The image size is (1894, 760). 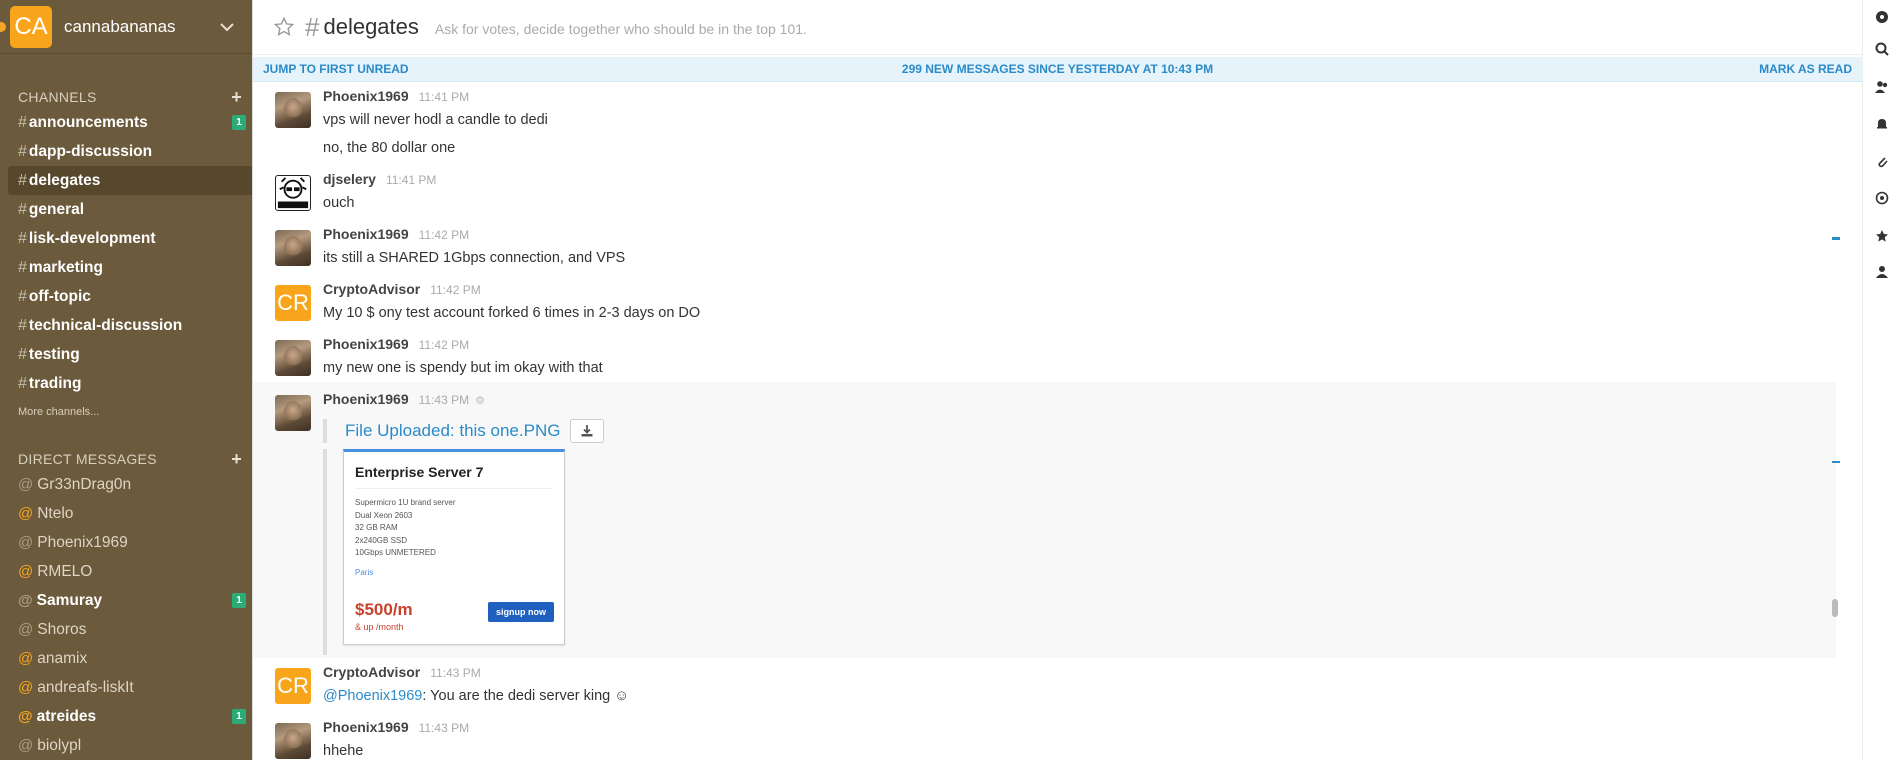 I want to click on sidebar-channel-general: # general, so click(x=126, y=209).